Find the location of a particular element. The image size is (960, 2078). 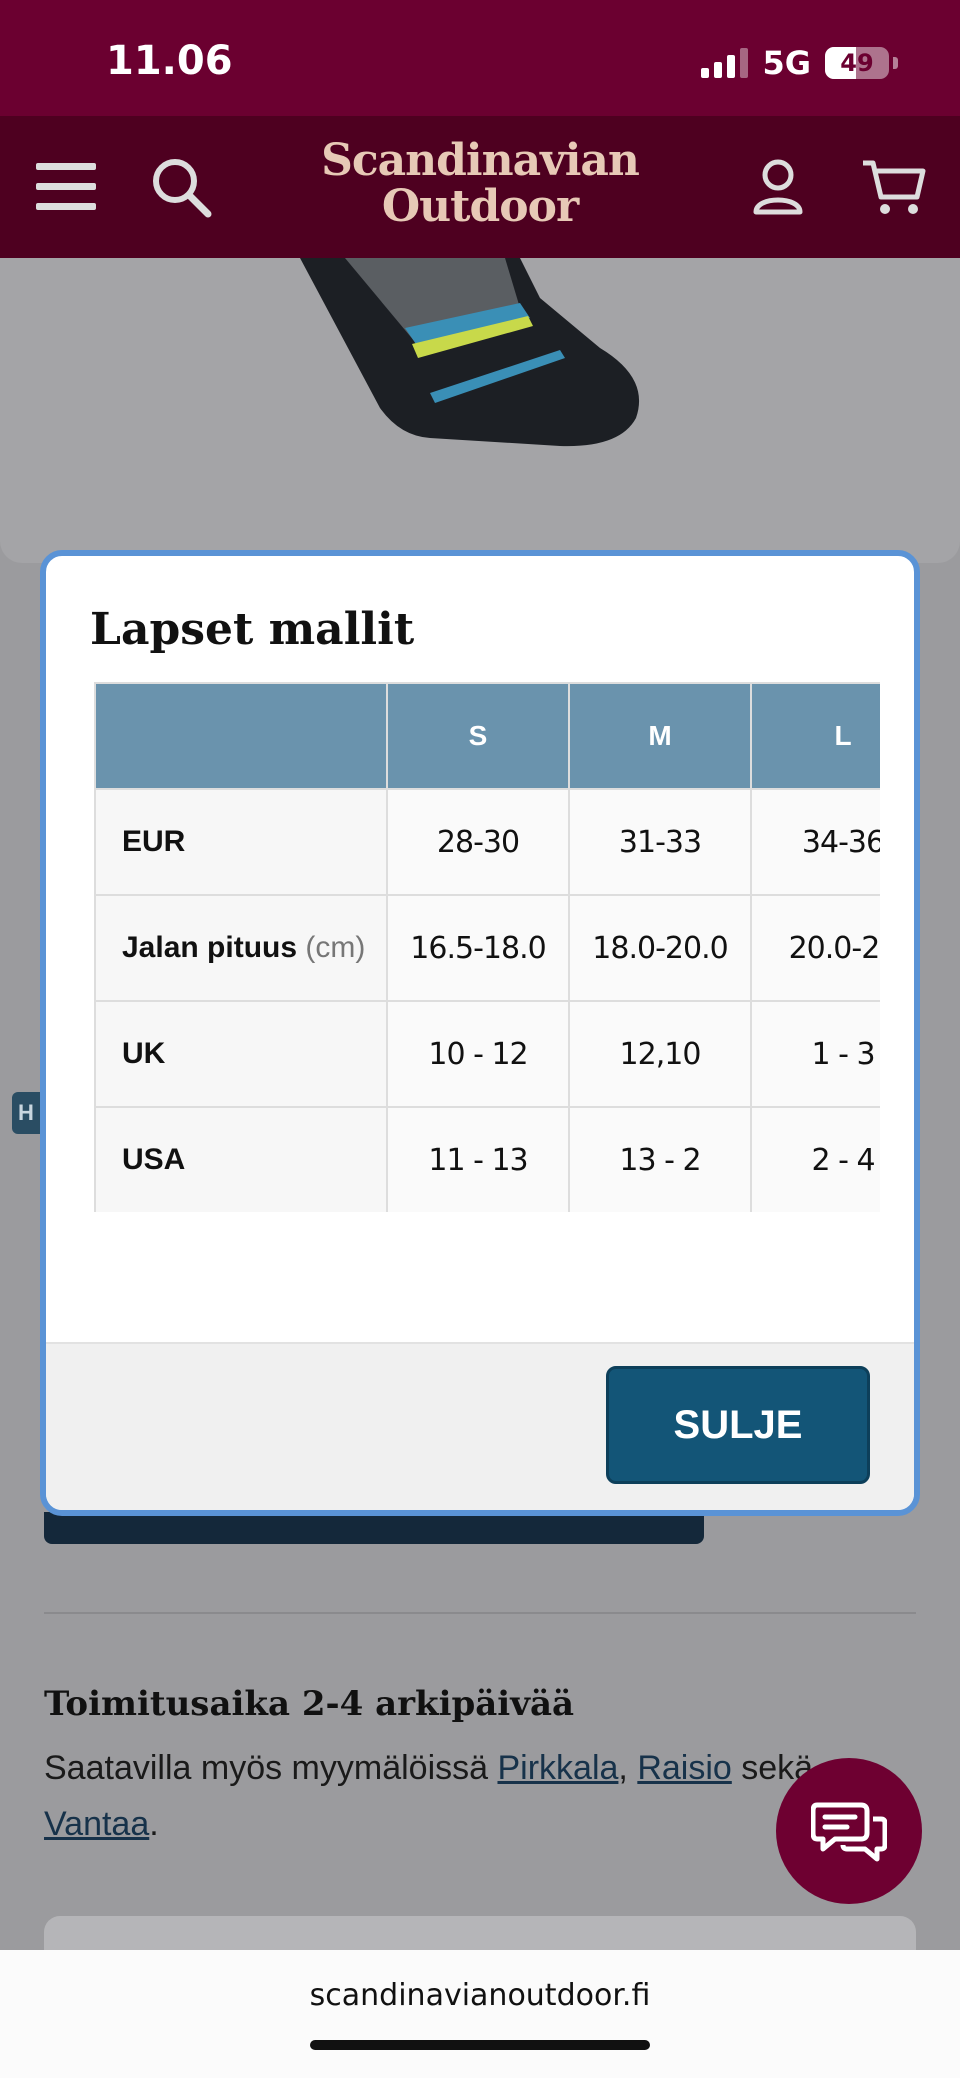

table-cell: 34-36 is located at coordinates (815, 842).